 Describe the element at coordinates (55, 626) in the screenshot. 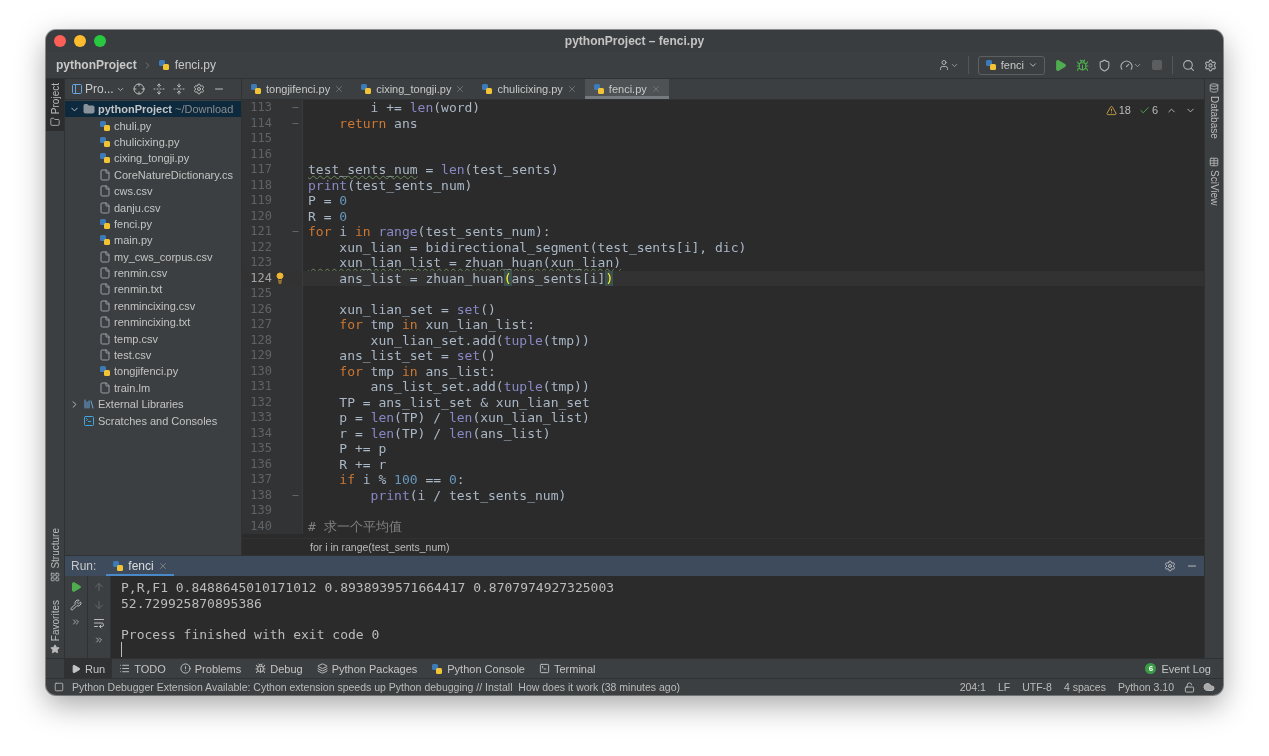

I see `tool-window-tab: Favorites` at that location.